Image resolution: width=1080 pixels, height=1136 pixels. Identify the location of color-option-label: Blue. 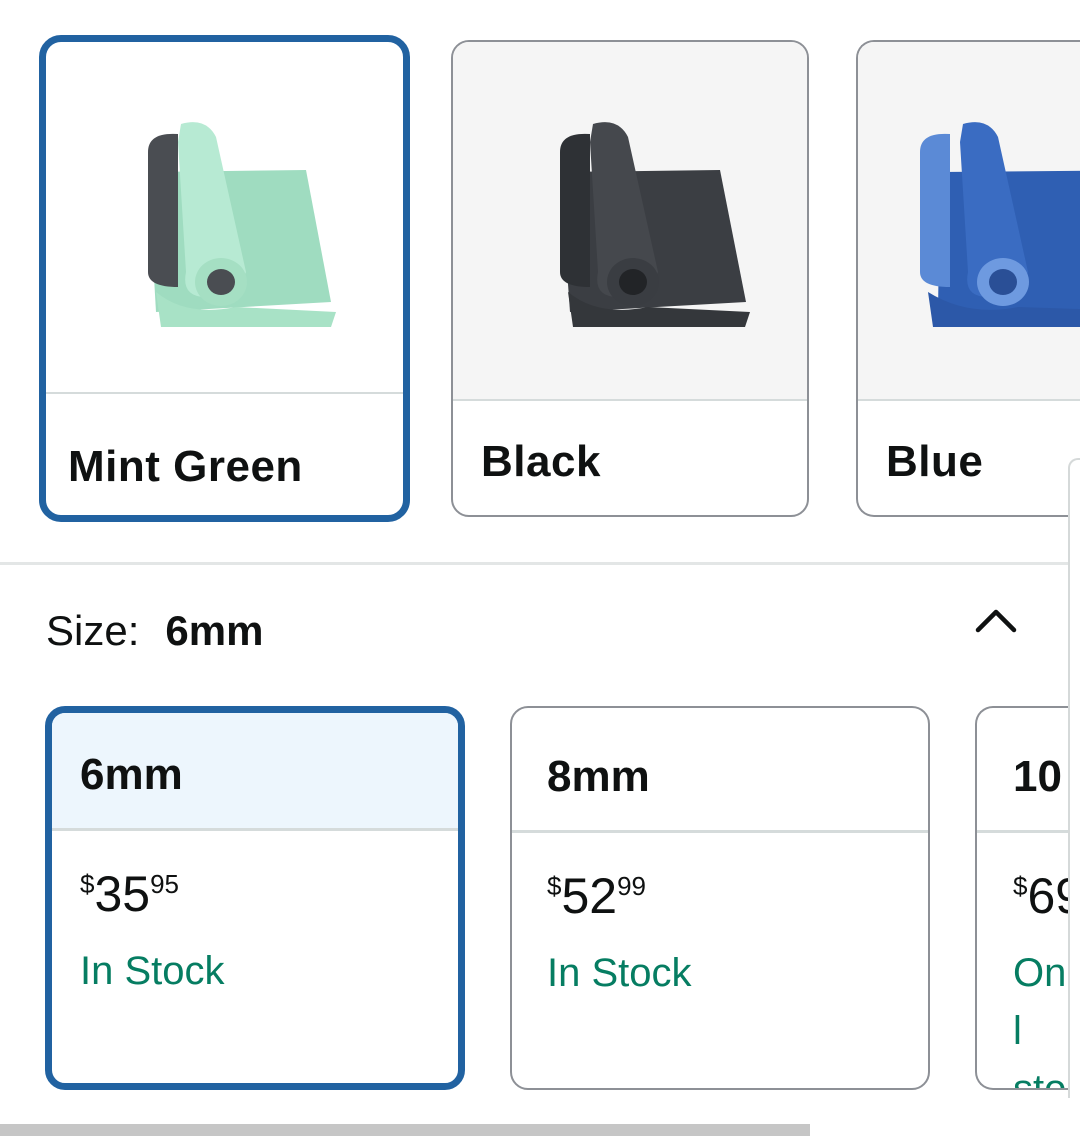
(935, 461).